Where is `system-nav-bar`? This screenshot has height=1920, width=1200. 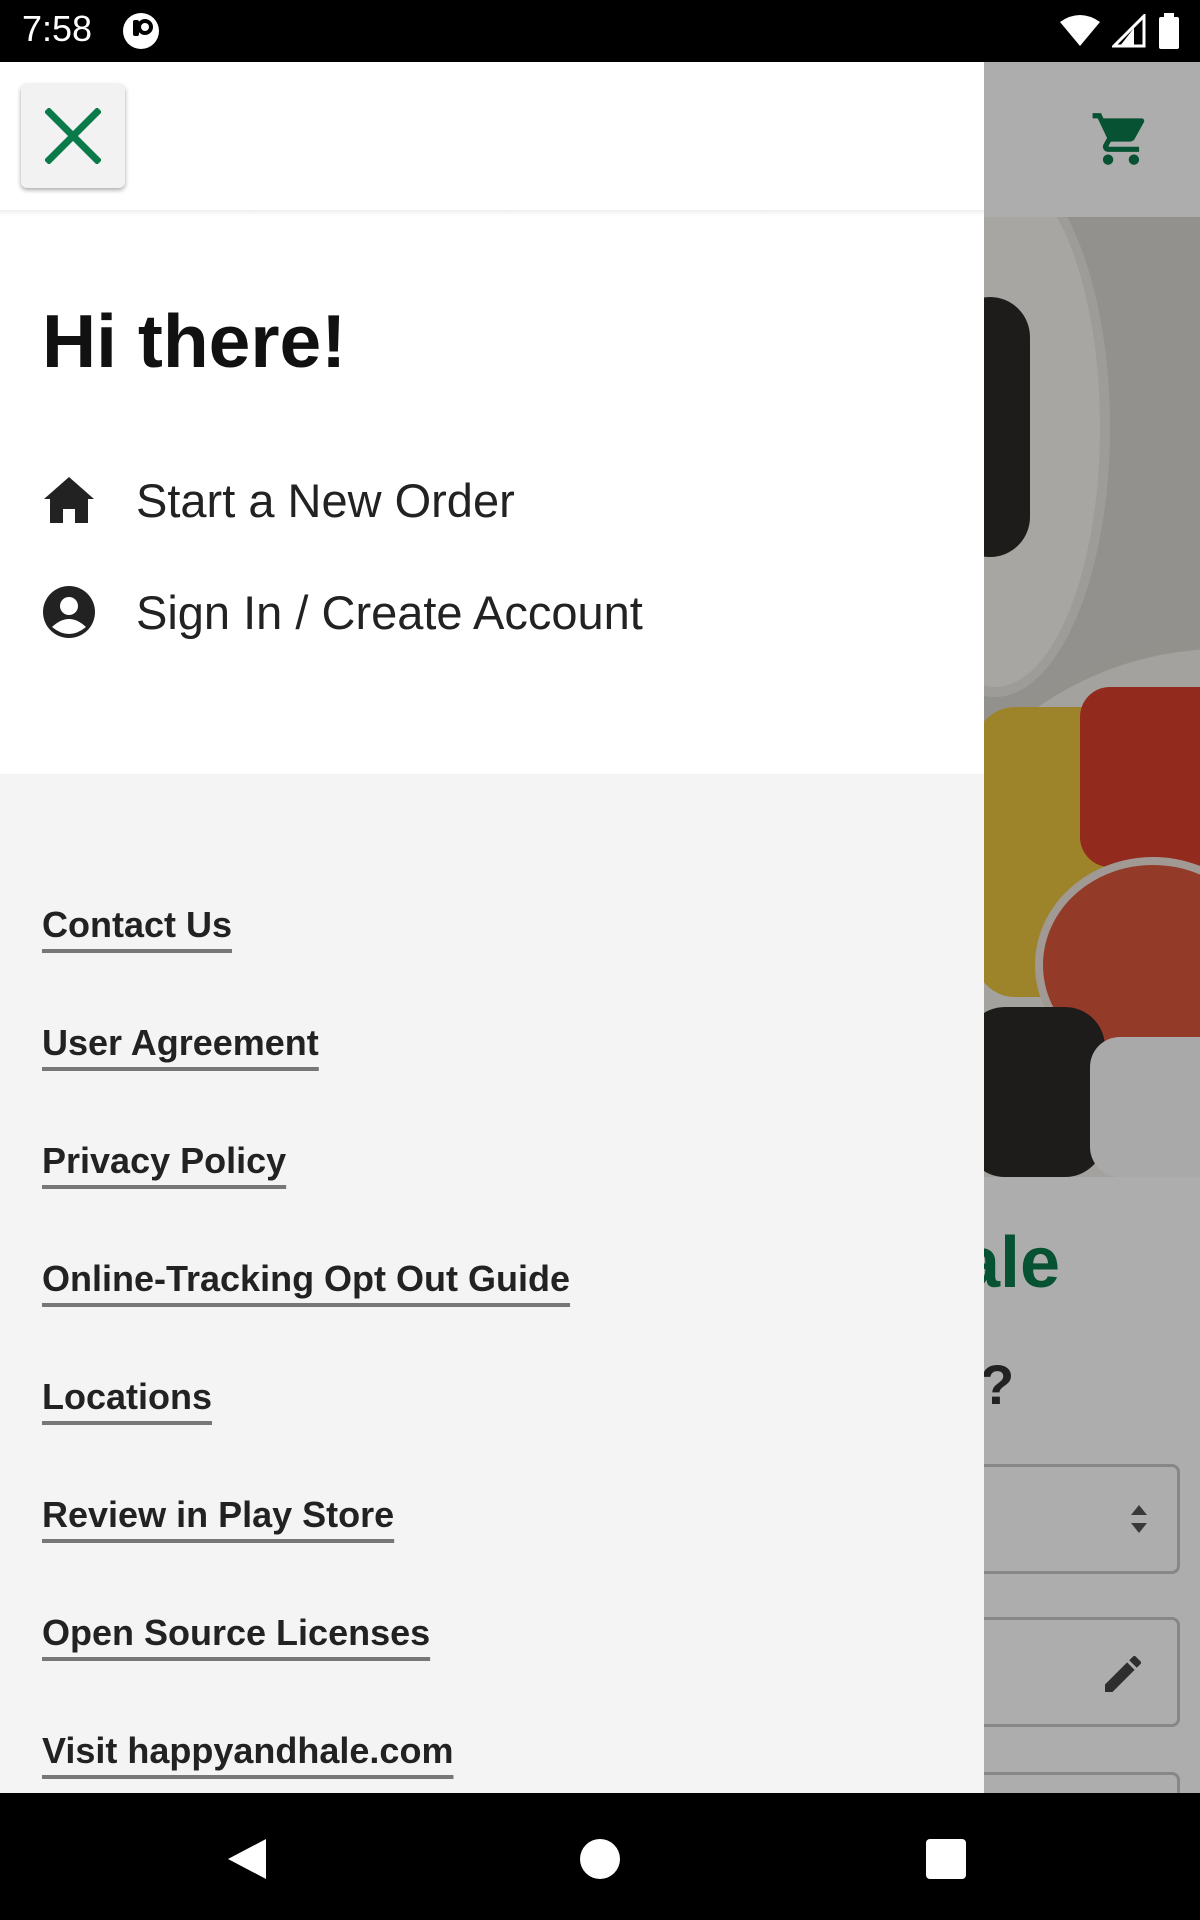 system-nav-bar is located at coordinates (600, 1856).